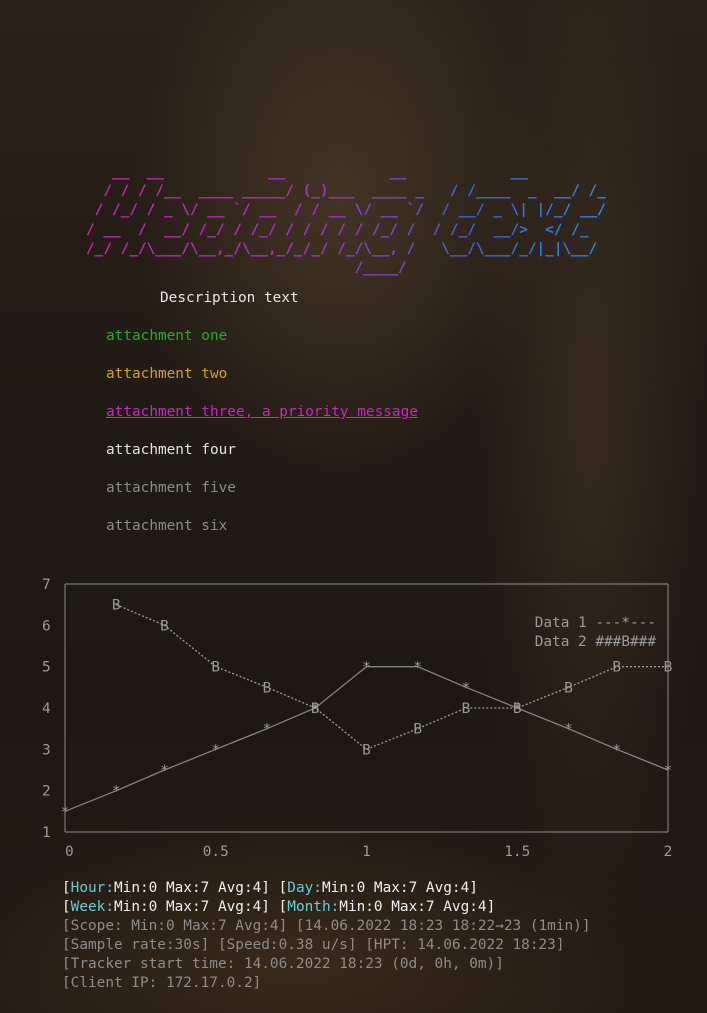  What do you see at coordinates (216, 852) in the screenshot?
I see `x-tick-label: 0.5` at bounding box center [216, 852].